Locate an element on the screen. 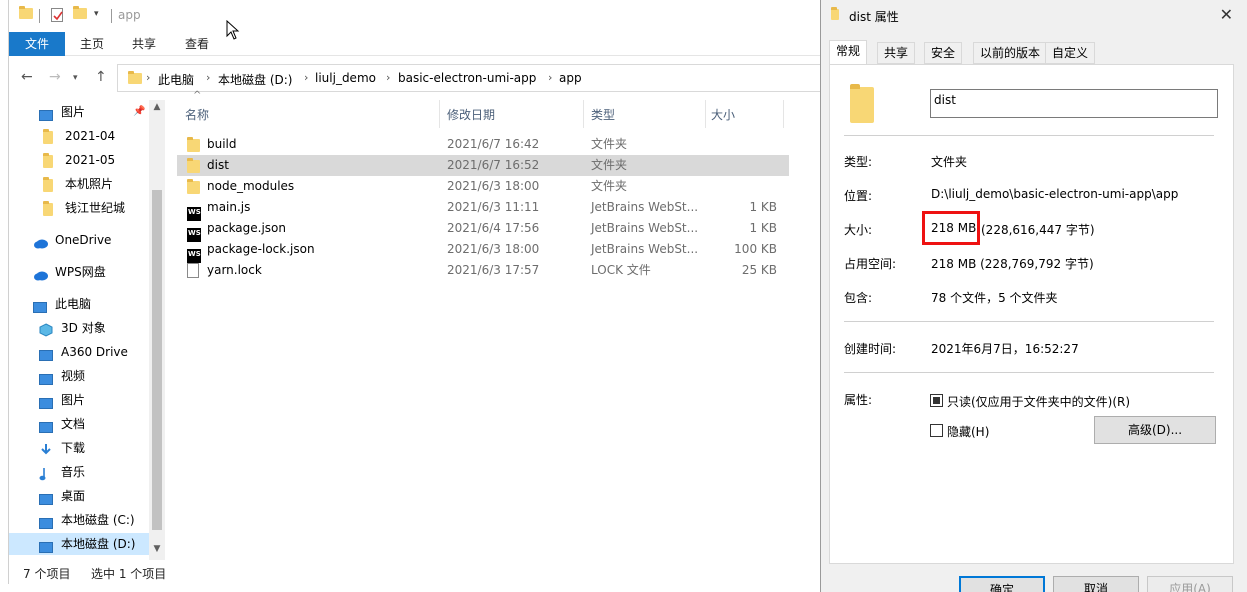 This screenshot has width=1247, height=592. size-bytes-value: (228,616,447 字节) is located at coordinates (1038, 230).